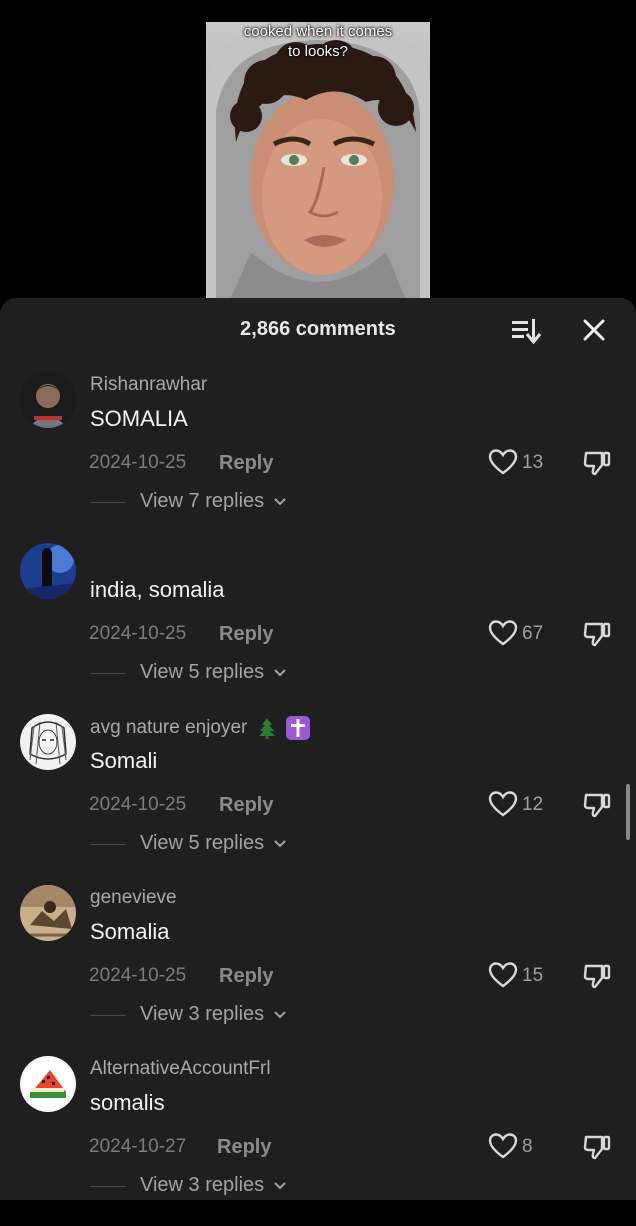  What do you see at coordinates (180, 1069) in the screenshot?
I see `comment-username: AlternativeAccountFrl` at bounding box center [180, 1069].